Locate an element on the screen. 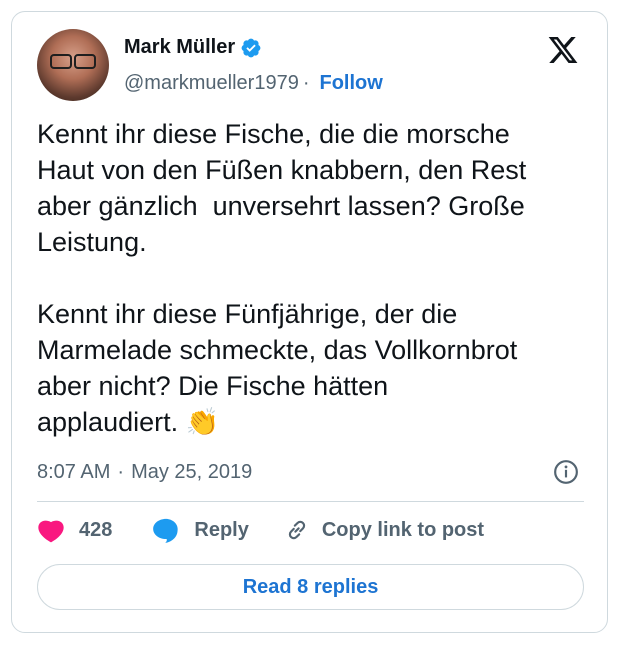 The width and height of the screenshot is (620, 646). reply-bubble-icon is located at coordinates (166, 530).